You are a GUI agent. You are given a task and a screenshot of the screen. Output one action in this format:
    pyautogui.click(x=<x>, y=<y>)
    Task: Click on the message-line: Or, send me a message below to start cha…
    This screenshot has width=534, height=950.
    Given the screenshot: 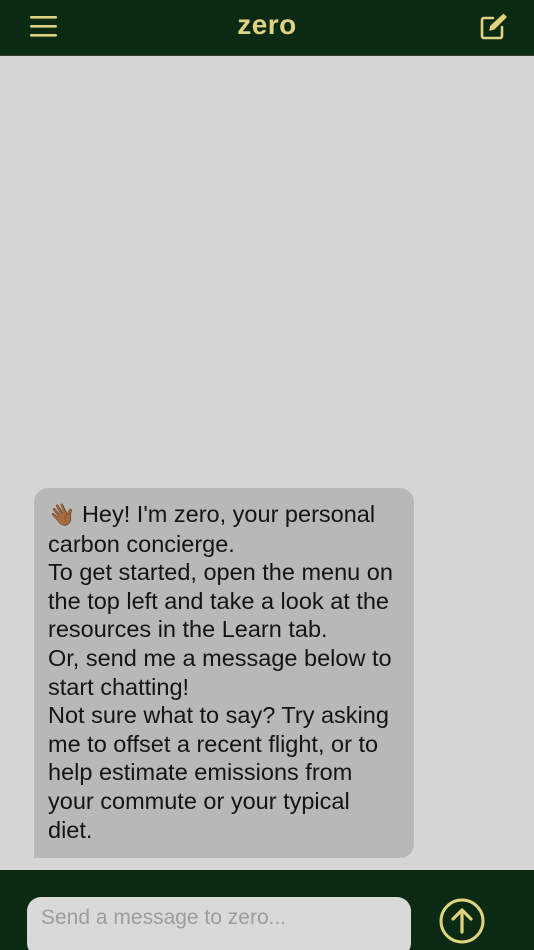 What is the action you would take?
    pyautogui.click(x=220, y=672)
    